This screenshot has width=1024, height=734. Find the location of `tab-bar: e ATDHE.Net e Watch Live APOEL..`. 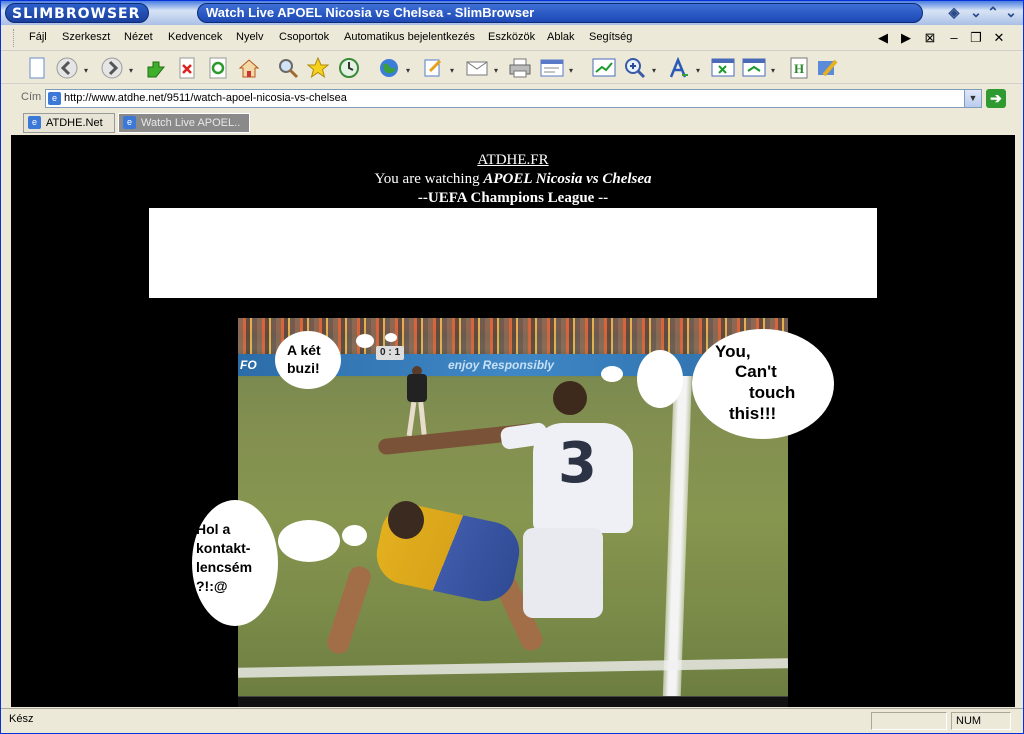

tab-bar: e ATDHE.Net e Watch Live APOEL.. is located at coordinates (512, 123).